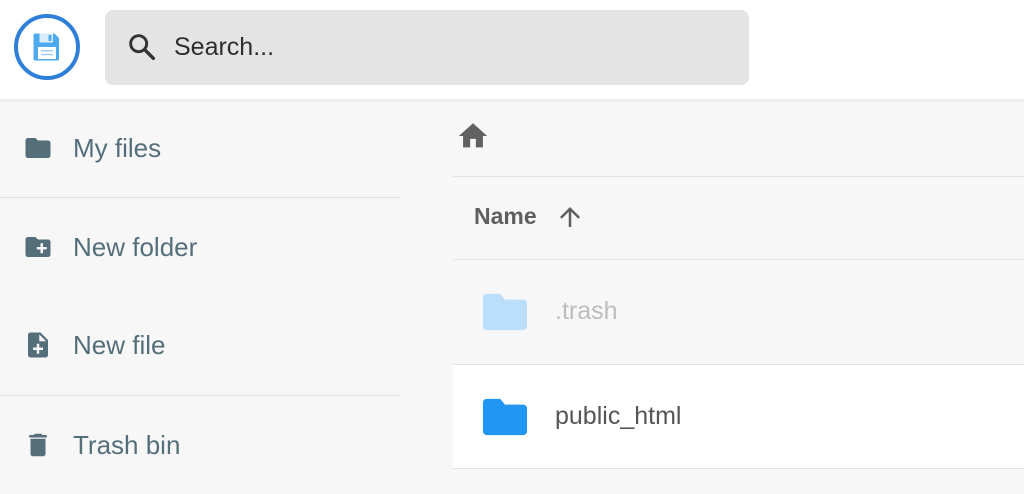 The width and height of the screenshot is (1024, 494). What do you see at coordinates (200, 148) in the screenshot?
I see `sidebar-item-my-files: My files` at bounding box center [200, 148].